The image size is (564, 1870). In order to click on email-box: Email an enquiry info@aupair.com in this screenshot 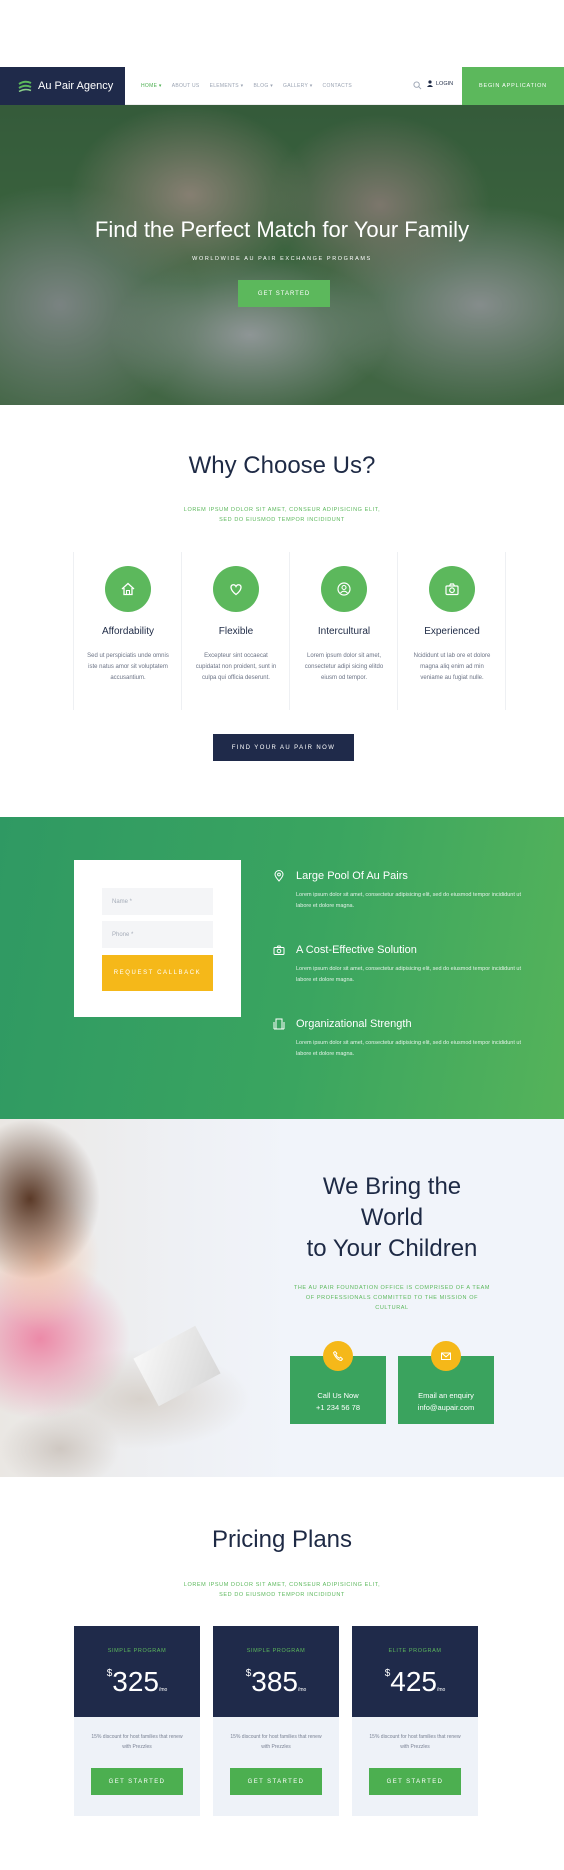, I will do `click(446, 1382)`.